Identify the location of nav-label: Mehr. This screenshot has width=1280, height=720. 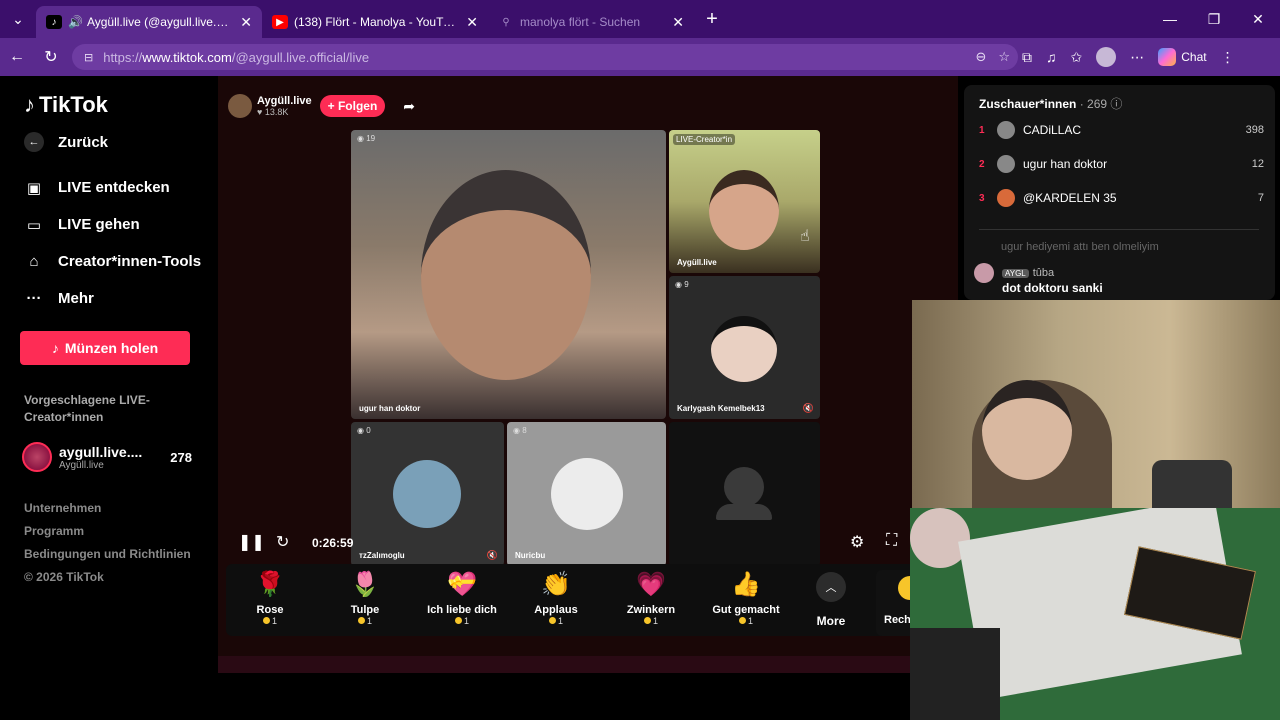
(76, 298).